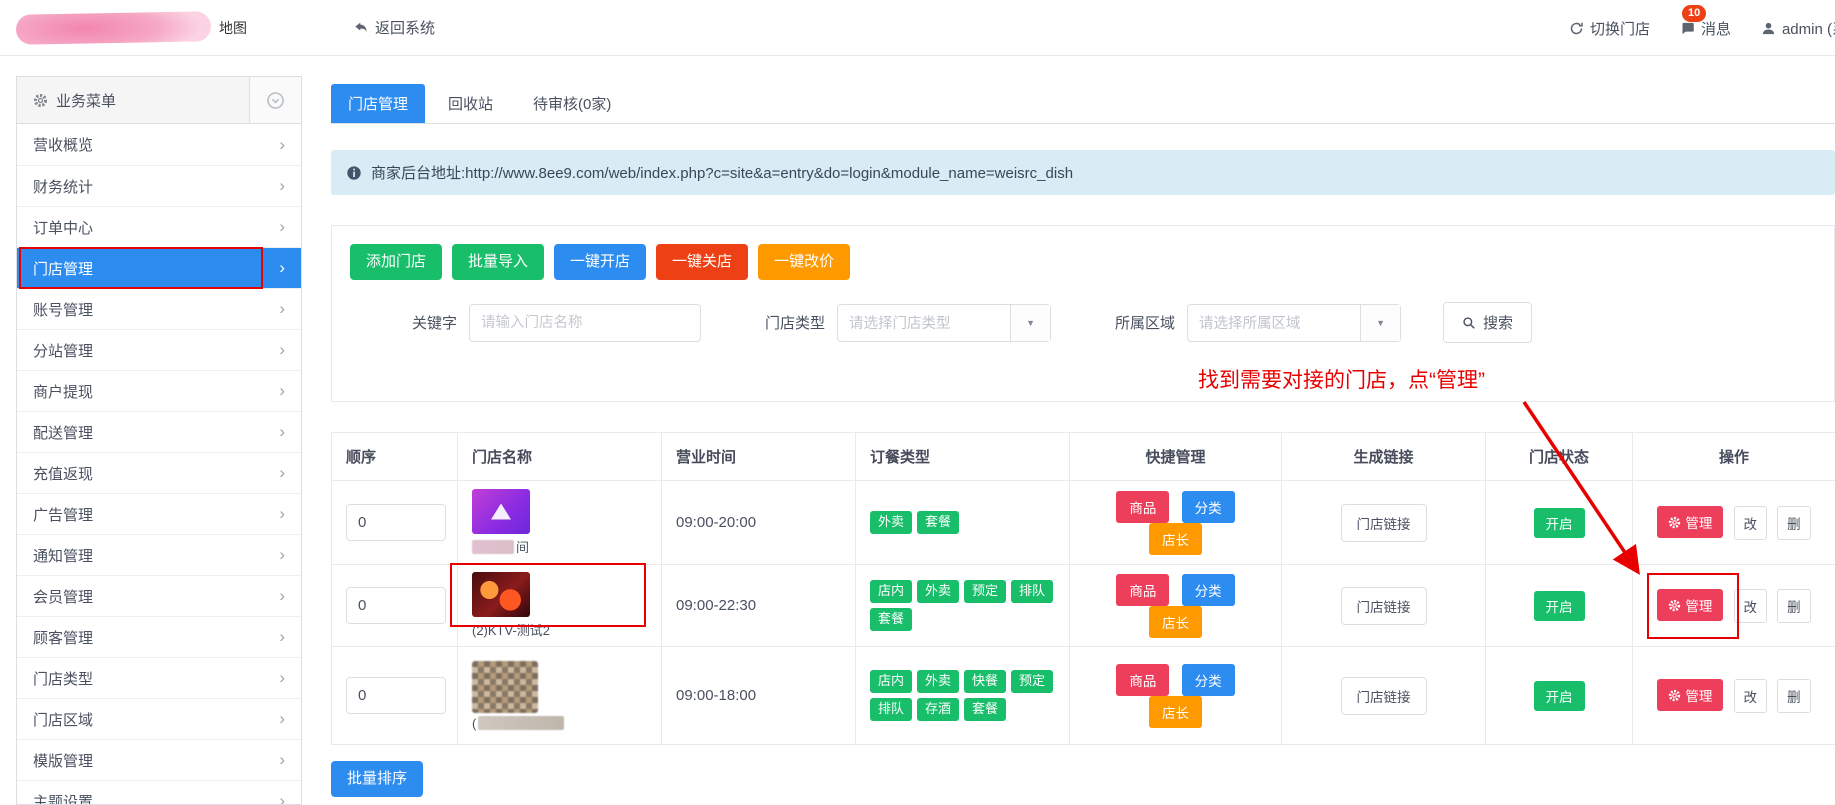  What do you see at coordinates (1083, 695) in the screenshot?
I see `store-row-3: ( 09:00-18:00 店内 外卖 快餐 预定 排队 存酒 套餐` at bounding box center [1083, 695].